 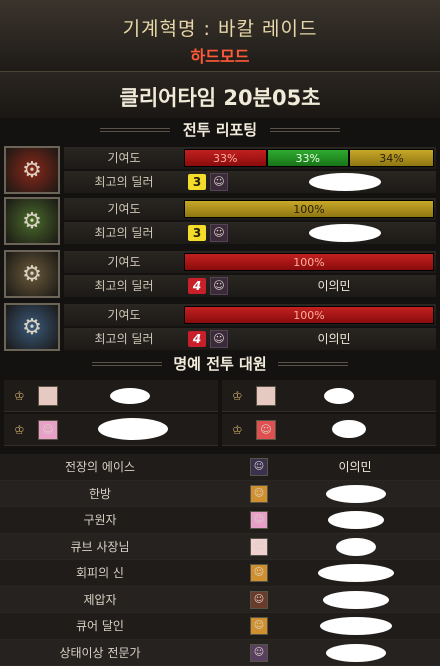 What do you see at coordinates (250, 233) in the screenshot?
I see `best-dealer-line: 최고의 딜러 3 ☺` at bounding box center [250, 233].